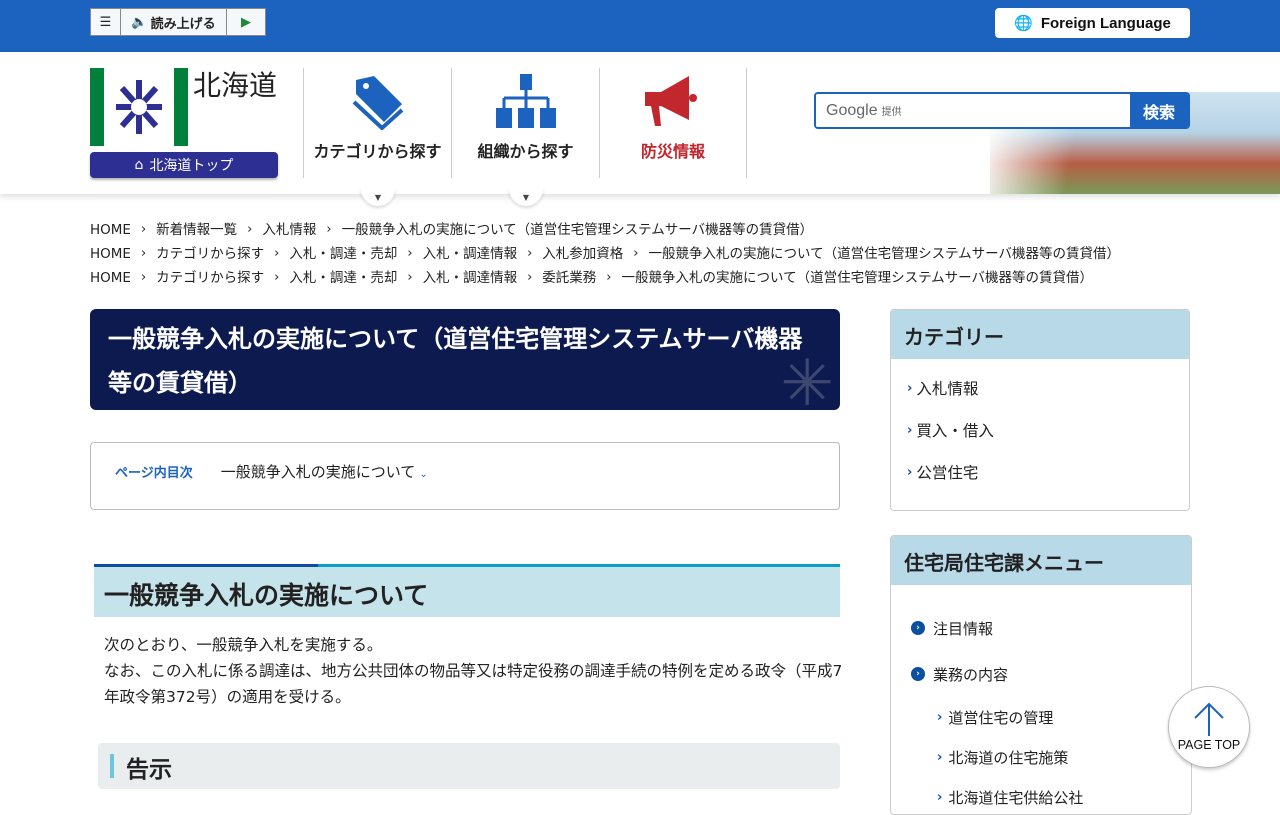 The width and height of the screenshot is (1280, 815). What do you see at coordinates (1209, 719) in the screenshot?
I see `arrow-up-icon` at bounding box center [1209, 719].